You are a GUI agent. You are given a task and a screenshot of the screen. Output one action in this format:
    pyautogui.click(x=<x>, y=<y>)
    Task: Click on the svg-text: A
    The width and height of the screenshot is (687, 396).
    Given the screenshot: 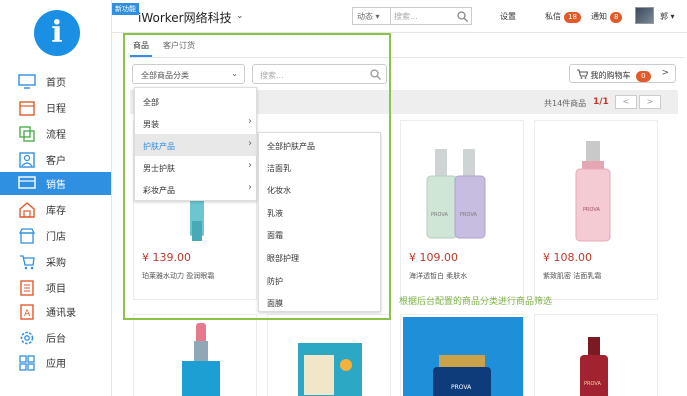 What is the action you would take?
    pyautogui.click(x=27, y=314)
    